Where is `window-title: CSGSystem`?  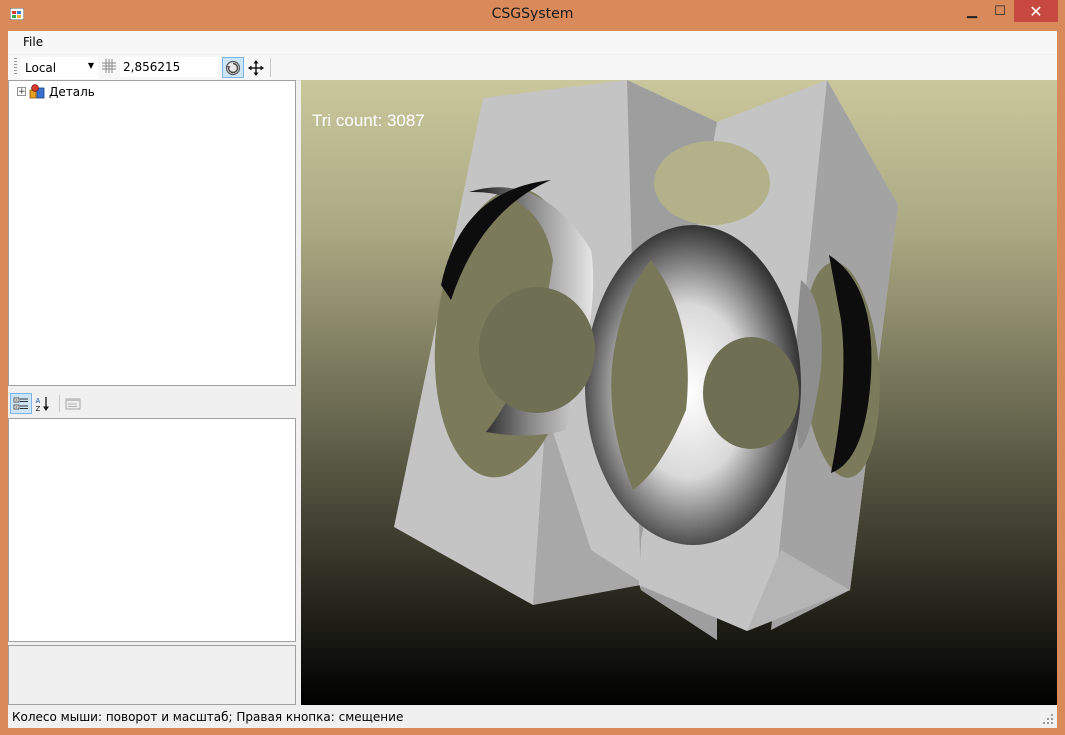
window-title: CSGSystem is located at coordinates (532, 14).